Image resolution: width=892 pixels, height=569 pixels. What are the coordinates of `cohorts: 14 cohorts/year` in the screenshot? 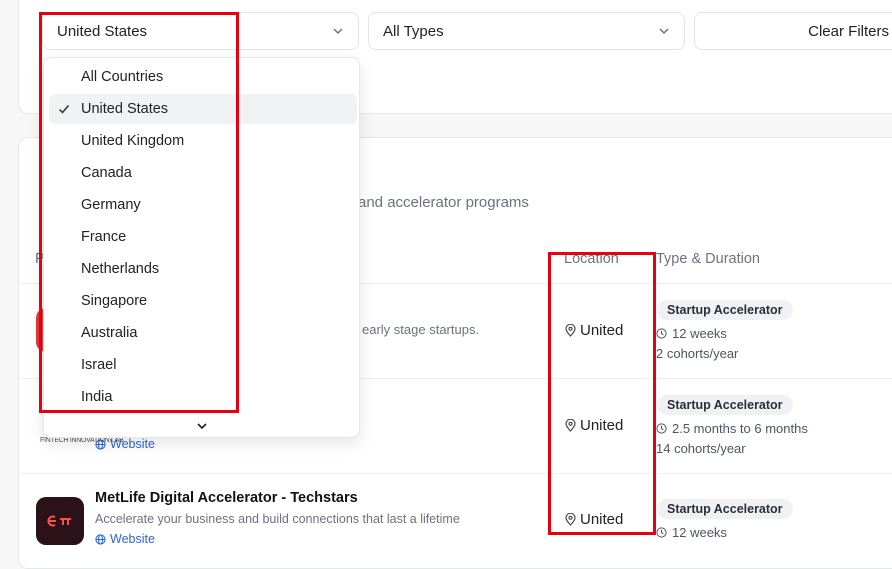 It's located at (701, 448).